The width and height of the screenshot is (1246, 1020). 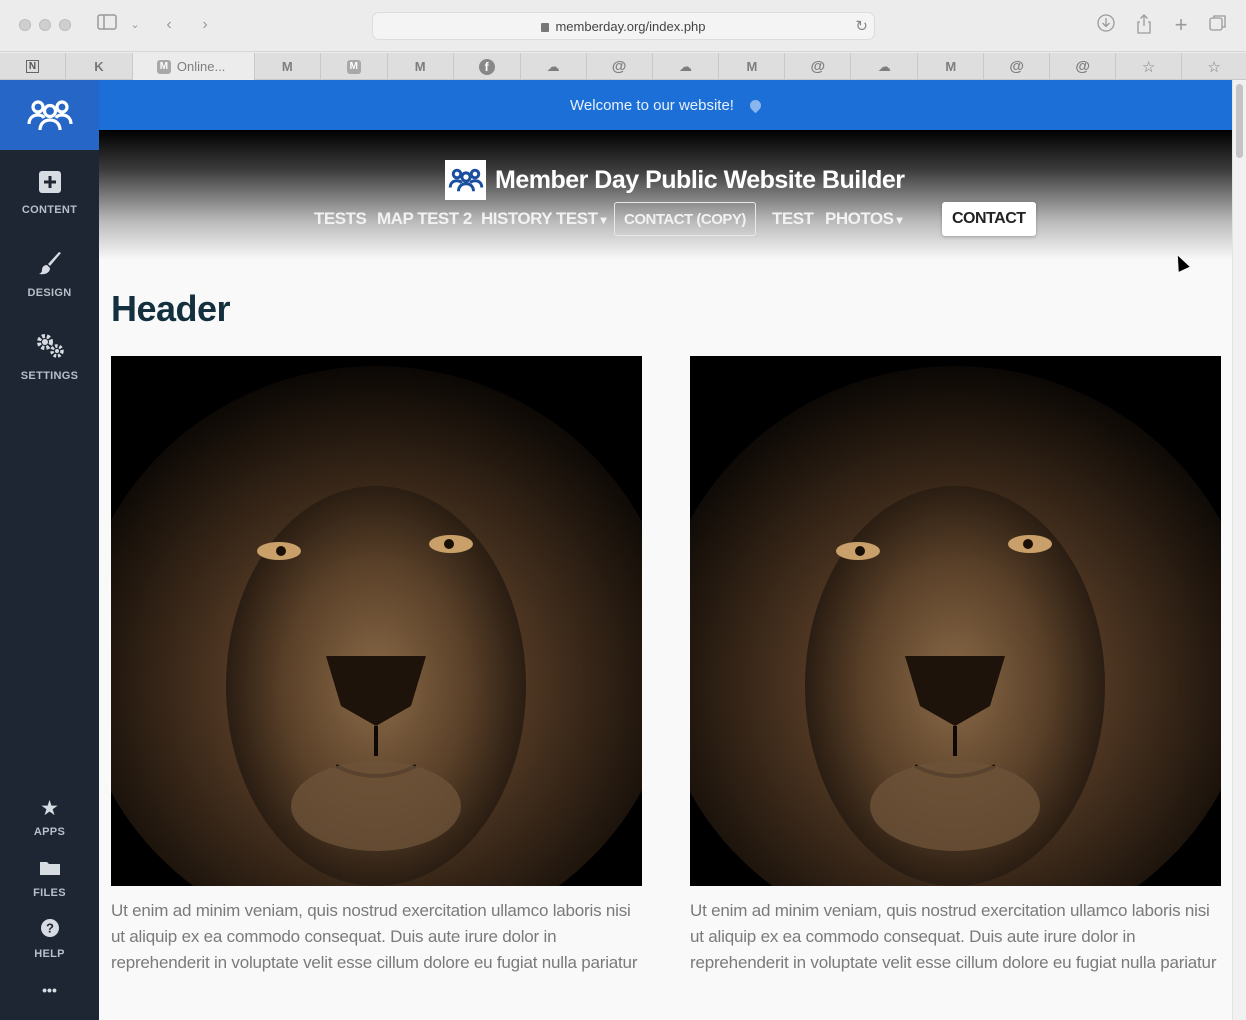 I want to click on tab-gmail-1: M, so click(x=288, y=66).